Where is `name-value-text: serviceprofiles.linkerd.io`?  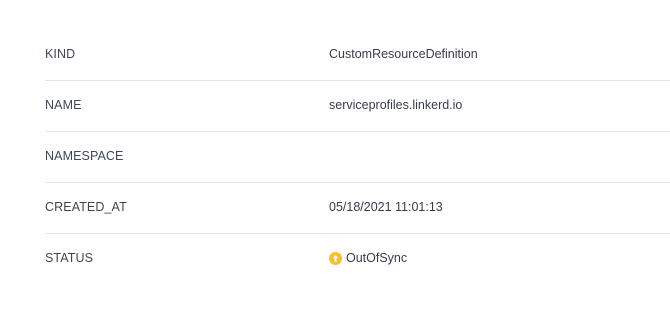
name-value-text: serviceprofiles.linkerd.io is located at coordinates (396, 105).